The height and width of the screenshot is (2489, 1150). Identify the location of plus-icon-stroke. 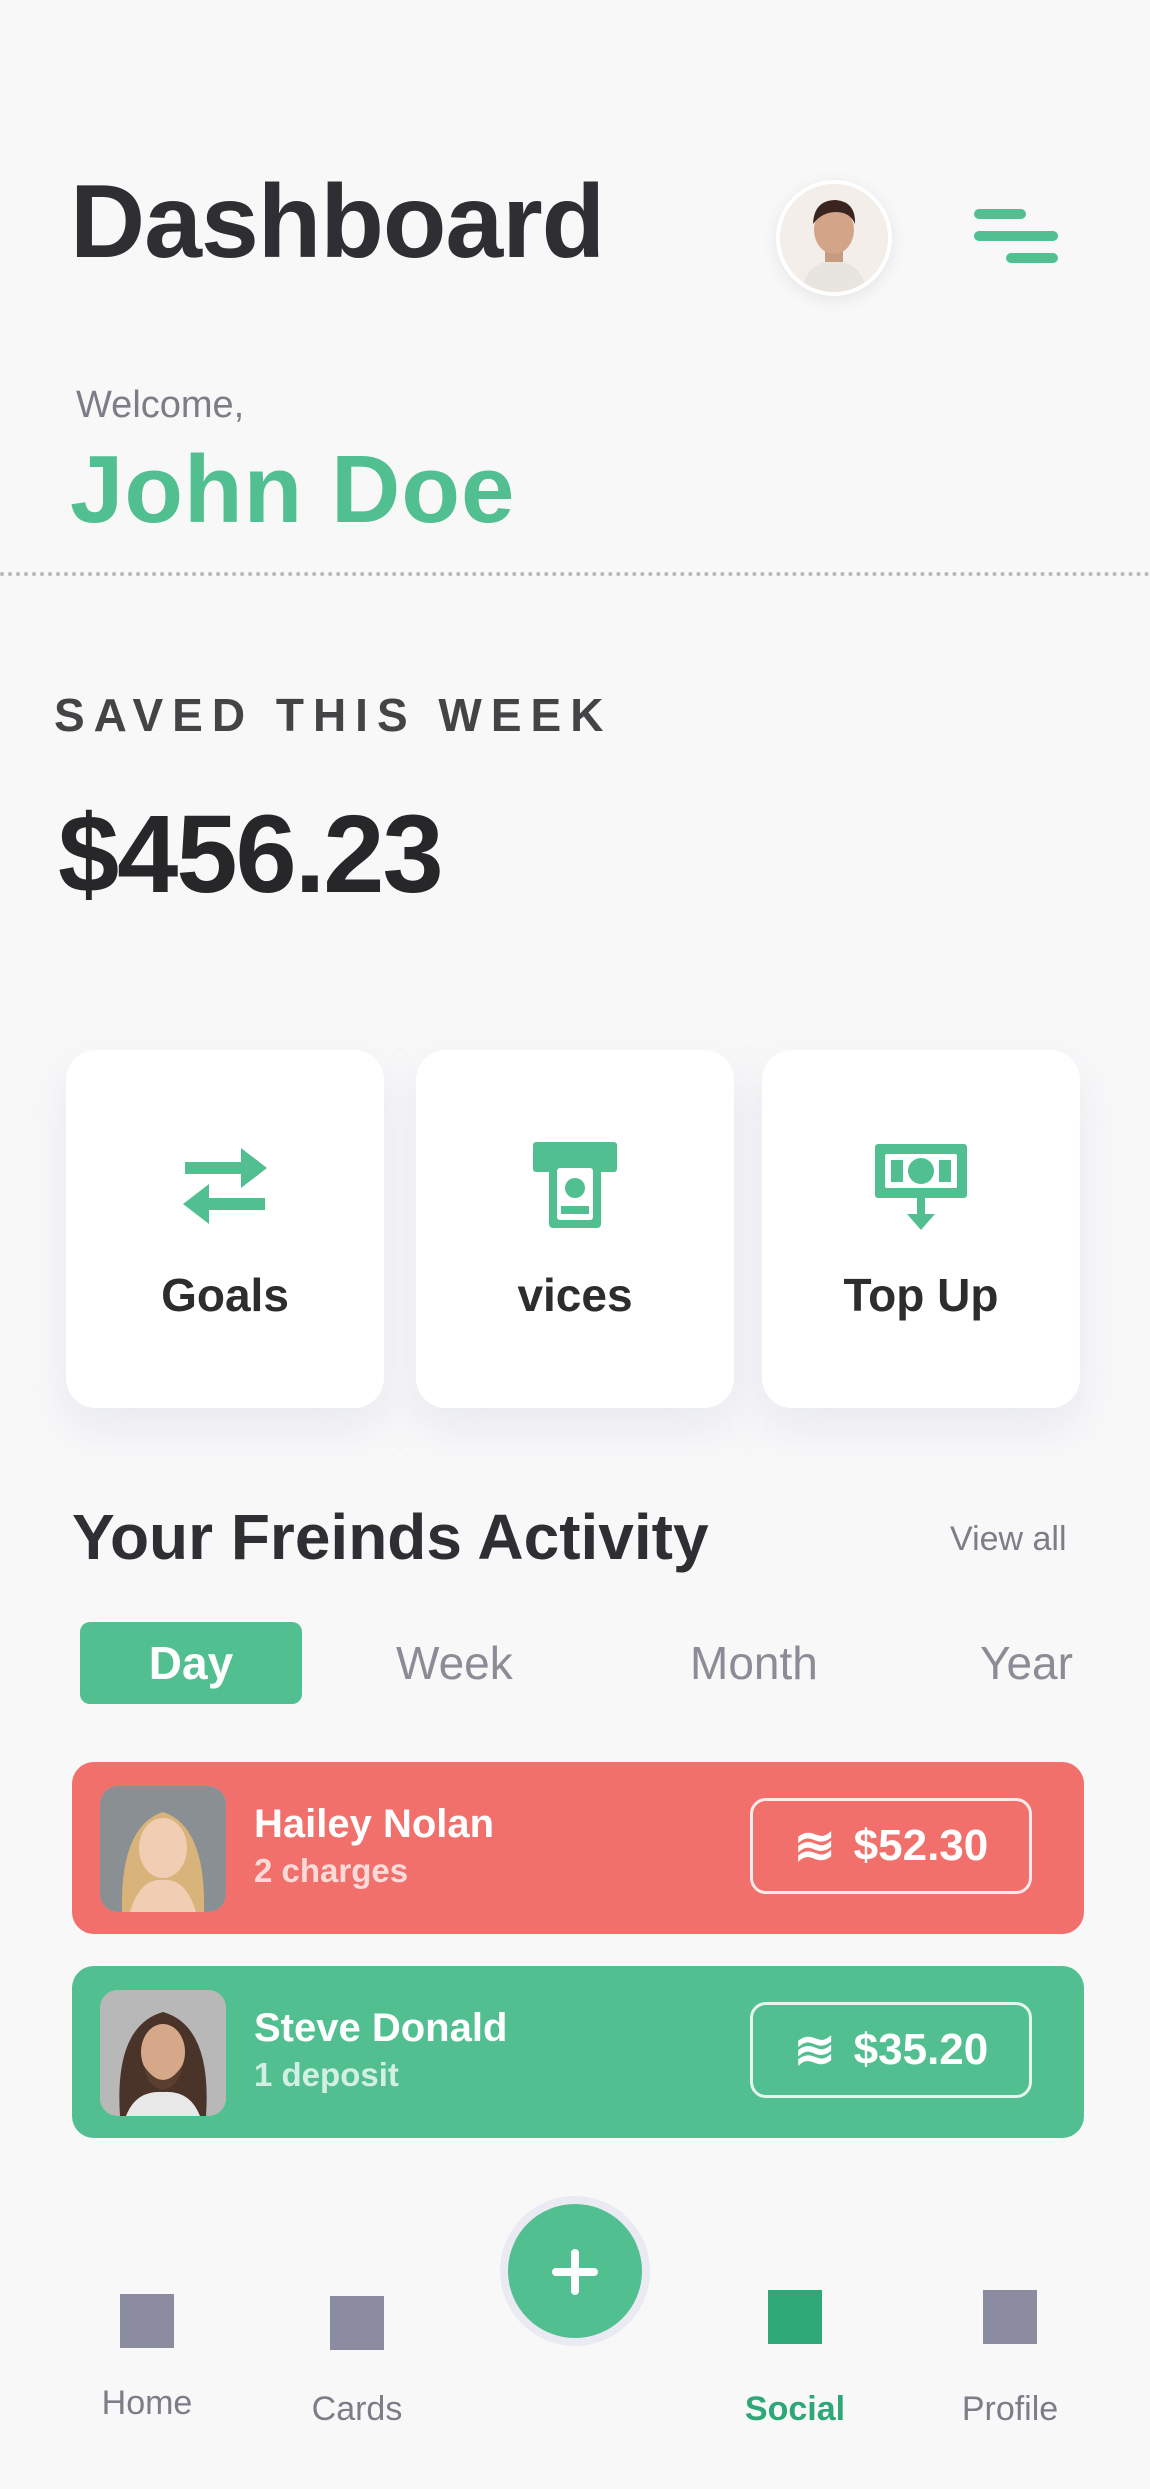
(575, 2272).